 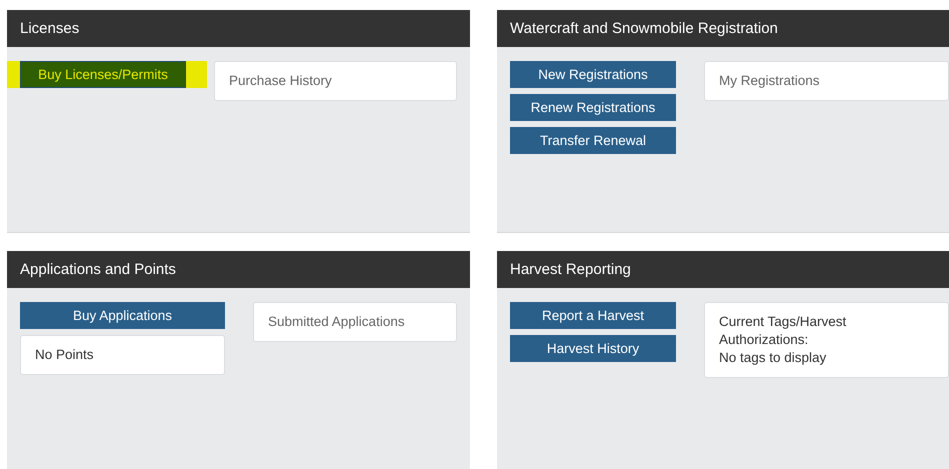 What do you see at coordinates (122, 315) in the screenshot?
I see `action-button: Buy Applications` at bounding box center [122, 315].